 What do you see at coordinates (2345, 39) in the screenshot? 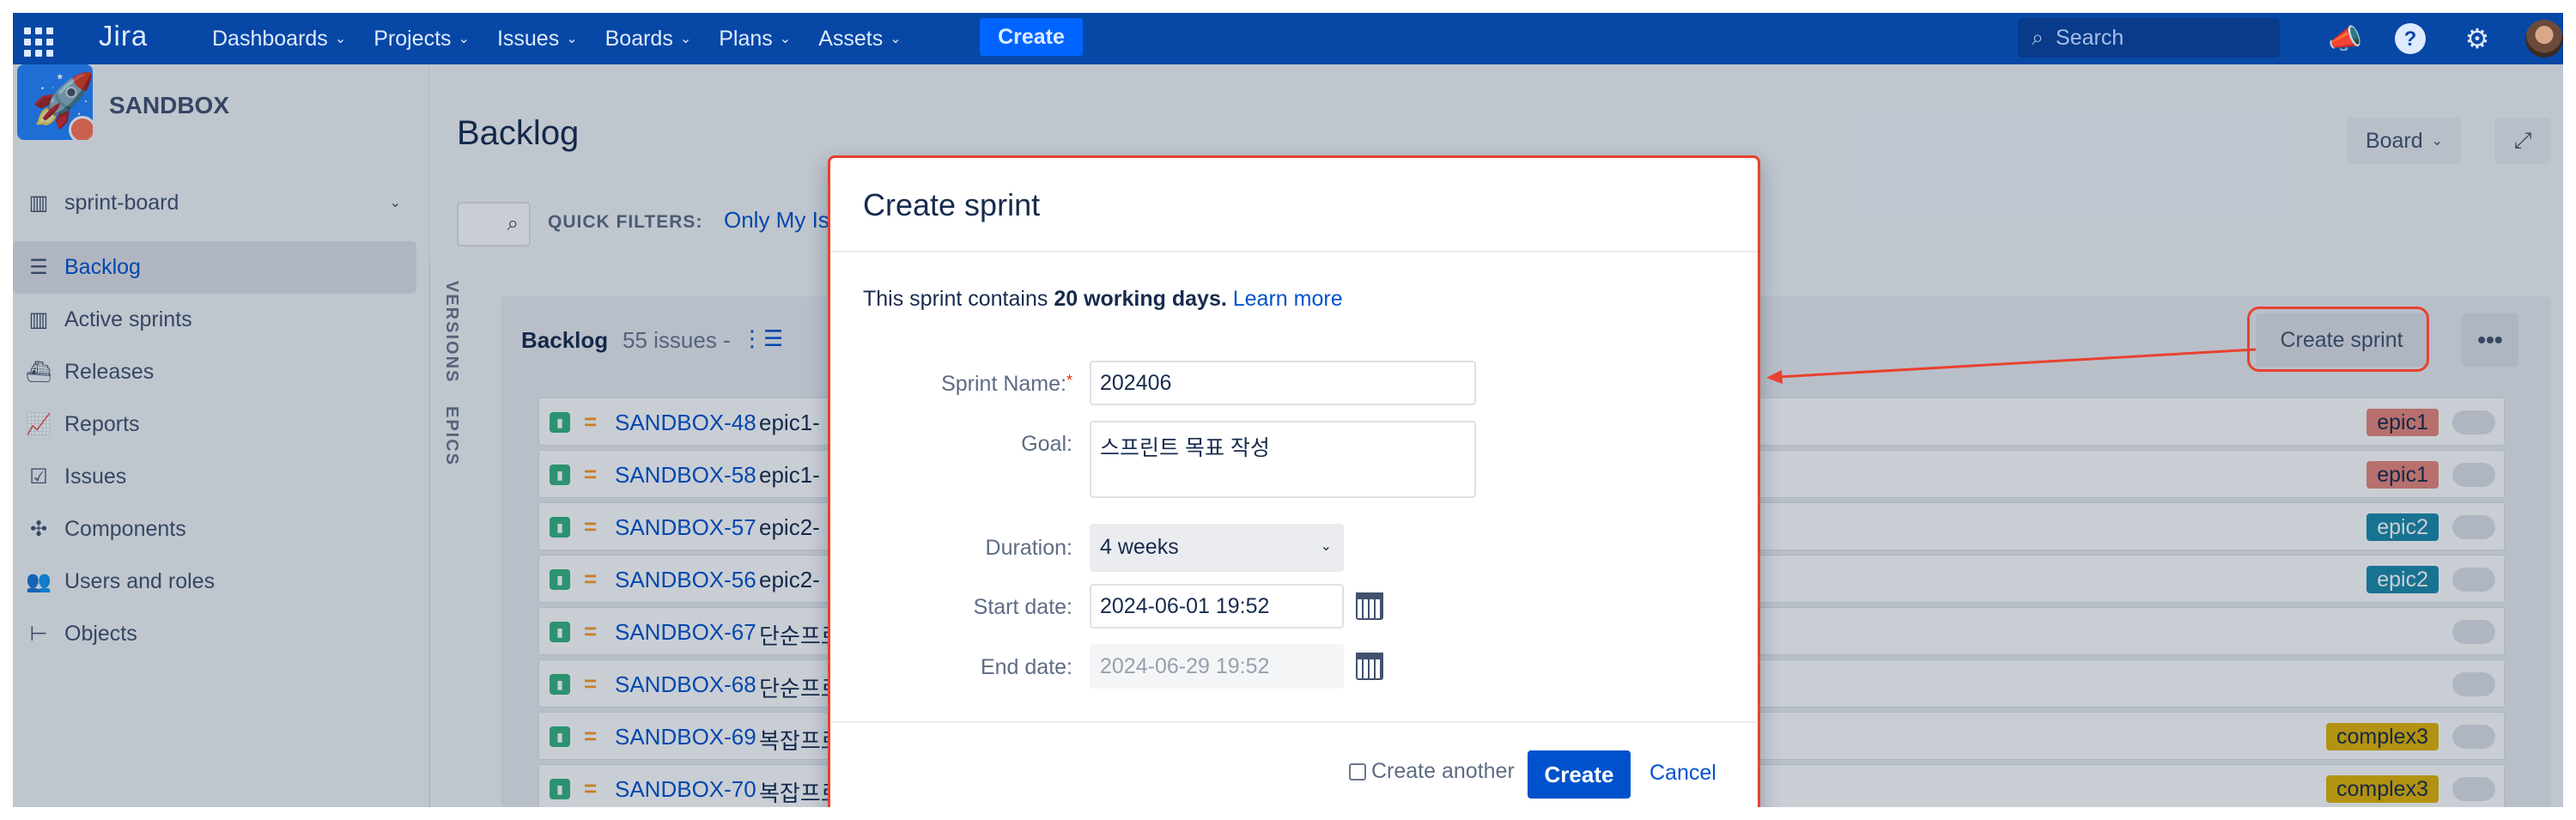
I see `notifications-icon: 📣` at bounding box center [2345, 39].